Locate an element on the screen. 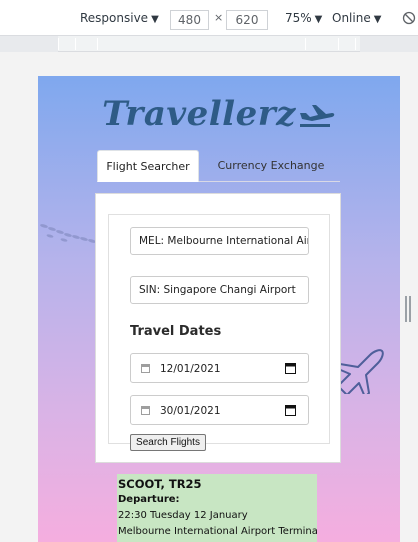 The image size is (418, 542). search-flights-button: Search Flights is located at coordinates (168, 442).